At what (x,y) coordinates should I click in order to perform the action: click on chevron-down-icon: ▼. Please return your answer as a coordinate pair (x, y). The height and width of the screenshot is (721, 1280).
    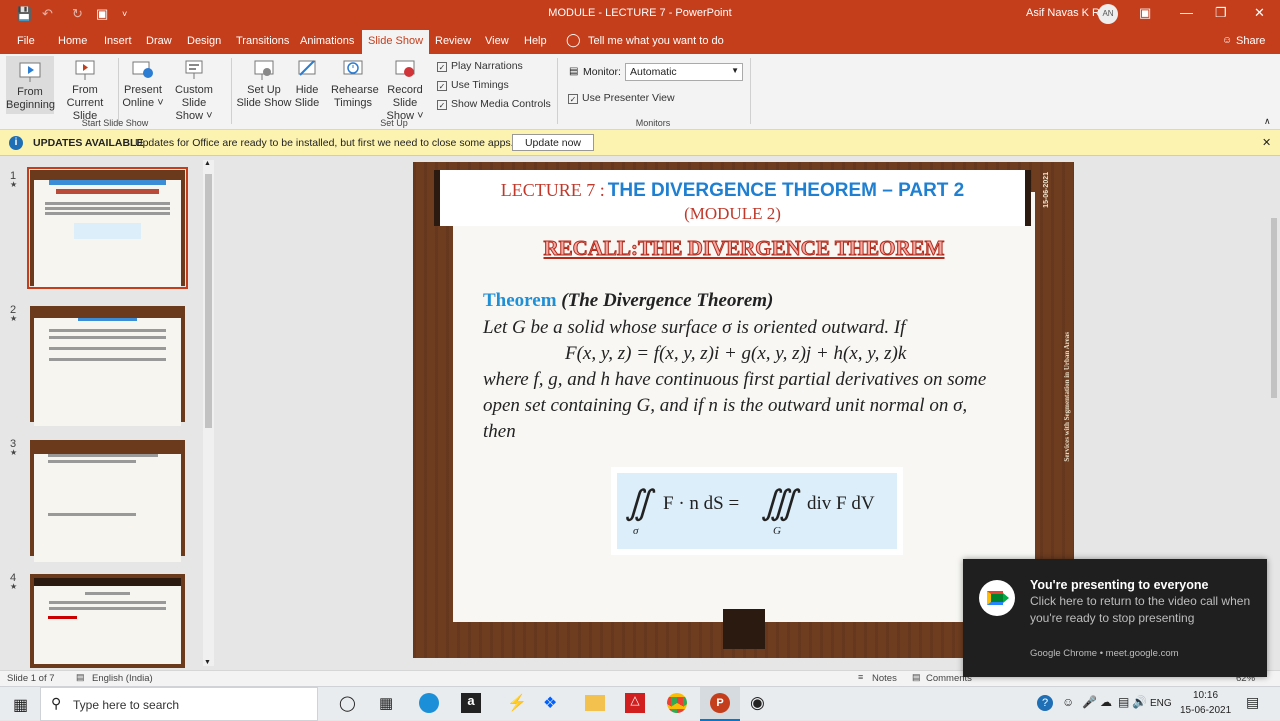
    Looking at the image, I should click on (735, 70).